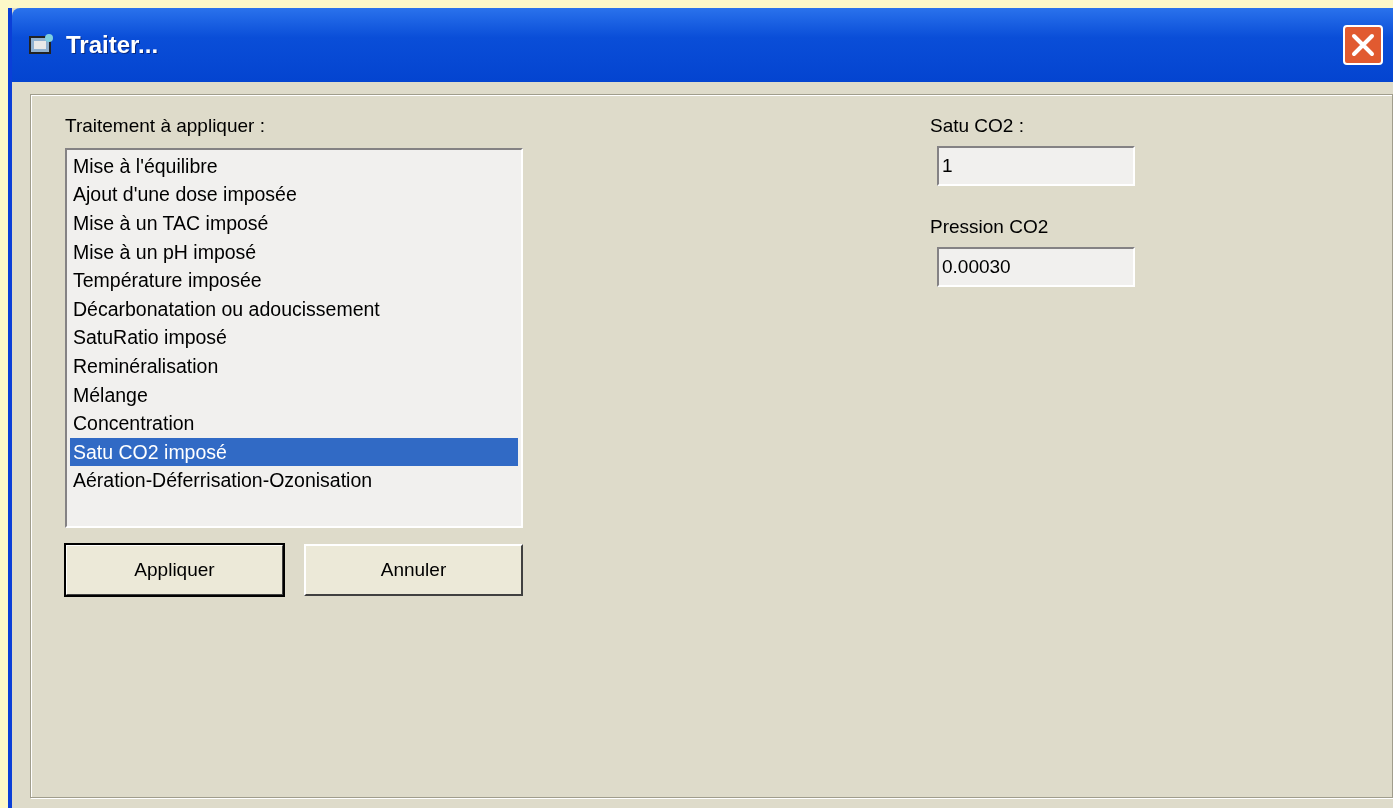 The image size is (1393, 808). I want to click on input-field: 0.00030, so click(1036, 266).